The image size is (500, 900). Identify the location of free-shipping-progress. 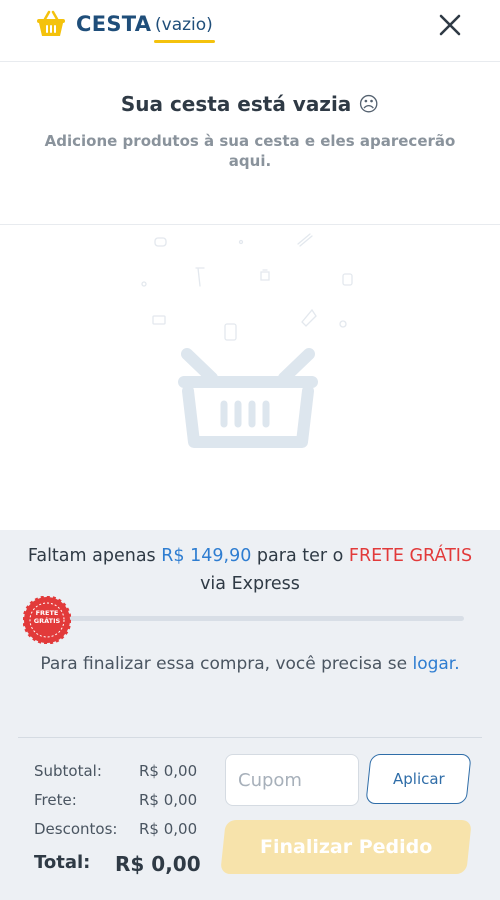
(252, 618).